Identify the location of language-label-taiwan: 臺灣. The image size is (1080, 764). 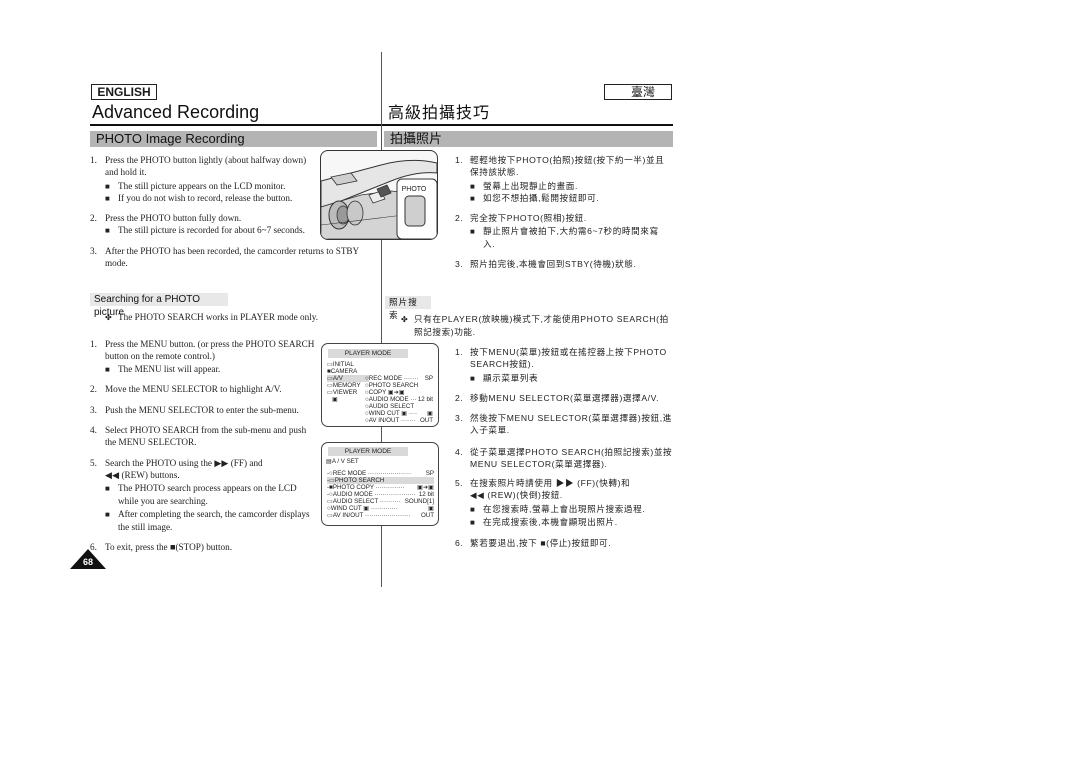
(638, 92).